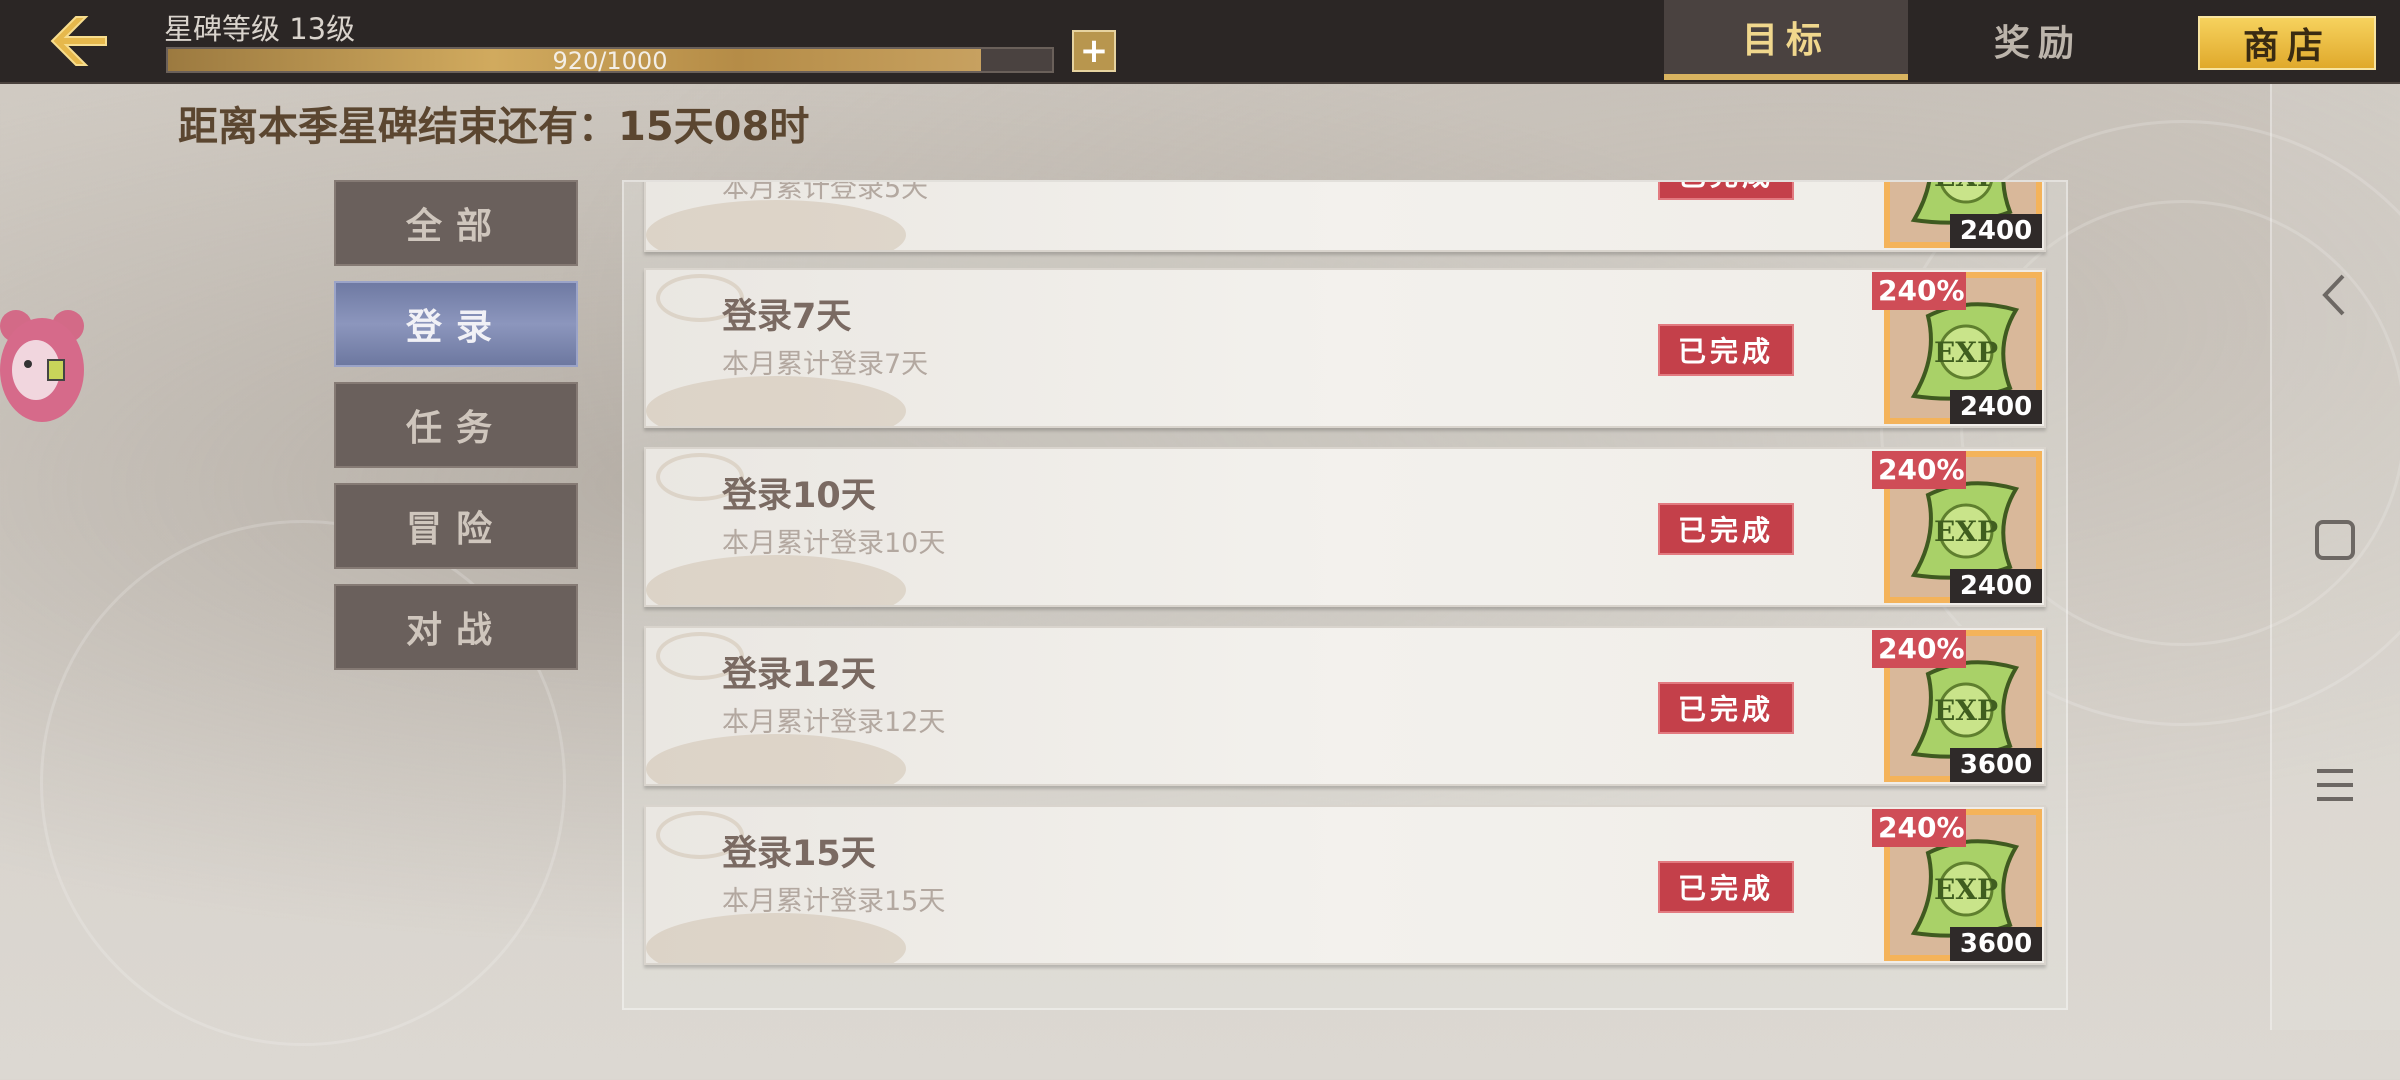  What do you see at coordinates (1786, 40) in the screenshot?
I see `tab-goal: 目标` at bounding box center [1786, 40].